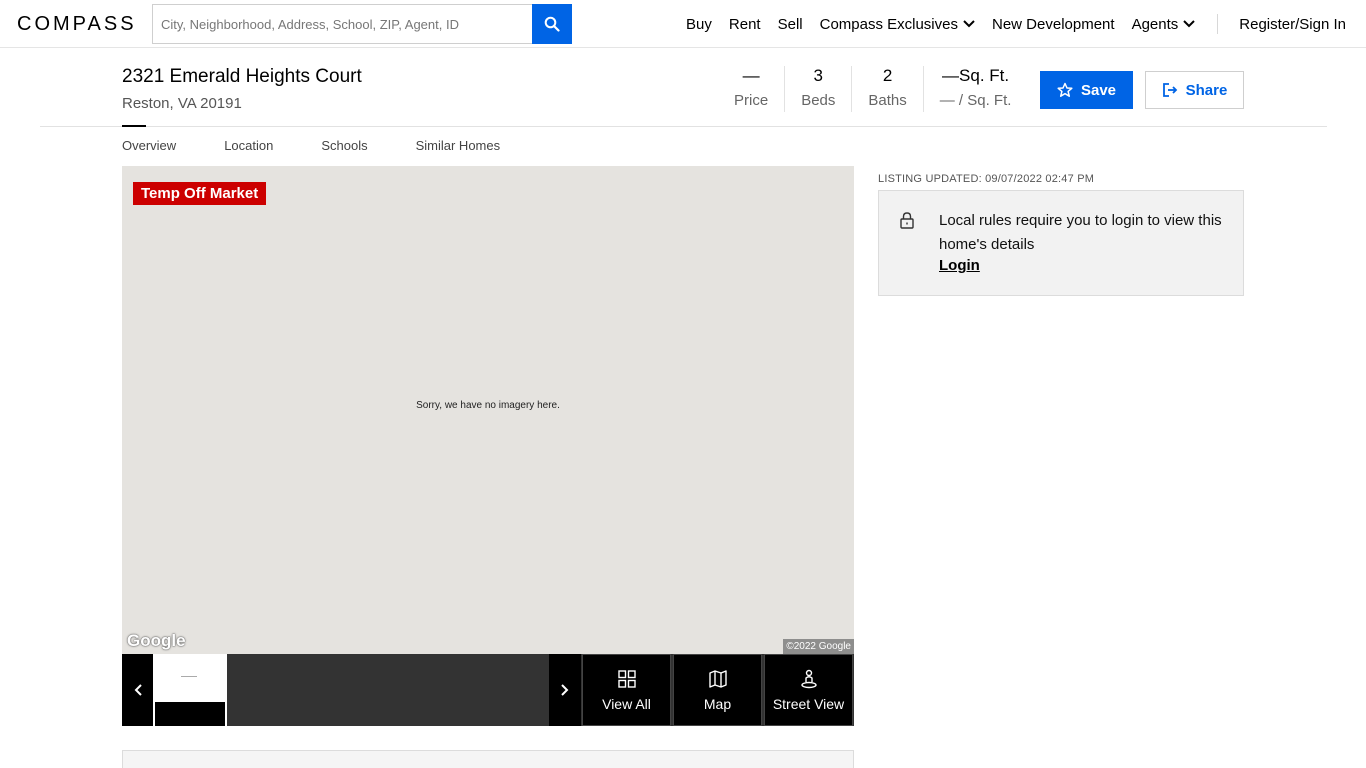 The image size is (1366, 768). Describe the element at coordinates (818, 75) in the screenshot. I see `beds-value: 3` at that location.